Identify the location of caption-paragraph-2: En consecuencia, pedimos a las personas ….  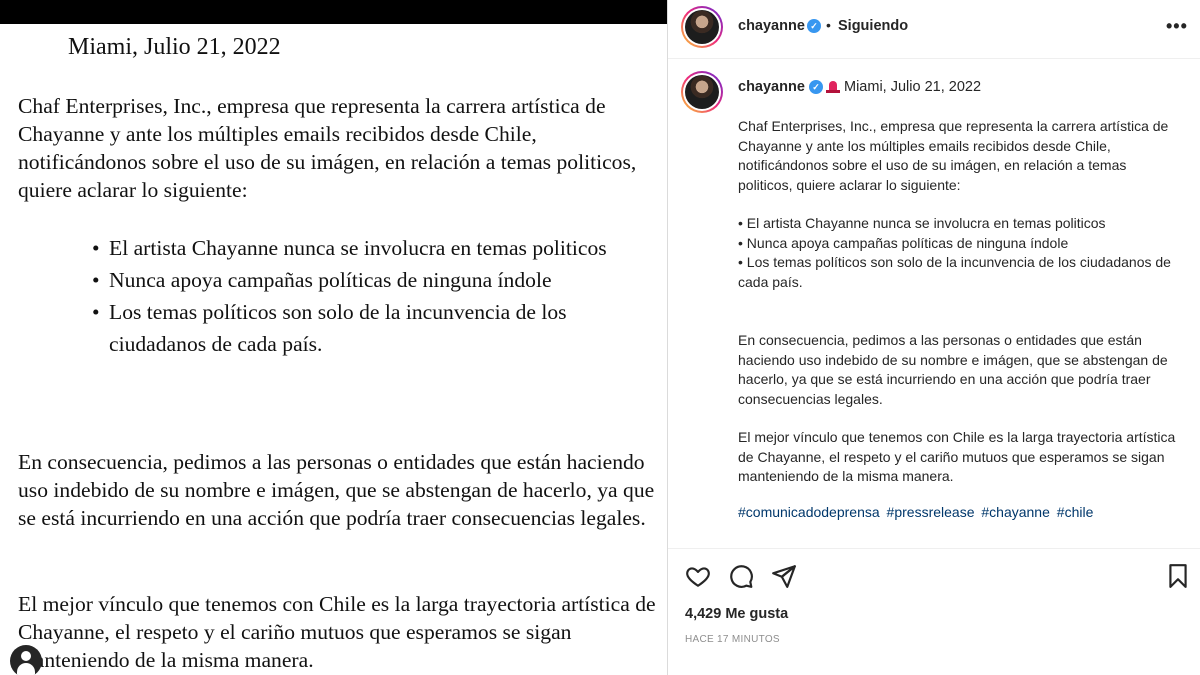
(953, 369).